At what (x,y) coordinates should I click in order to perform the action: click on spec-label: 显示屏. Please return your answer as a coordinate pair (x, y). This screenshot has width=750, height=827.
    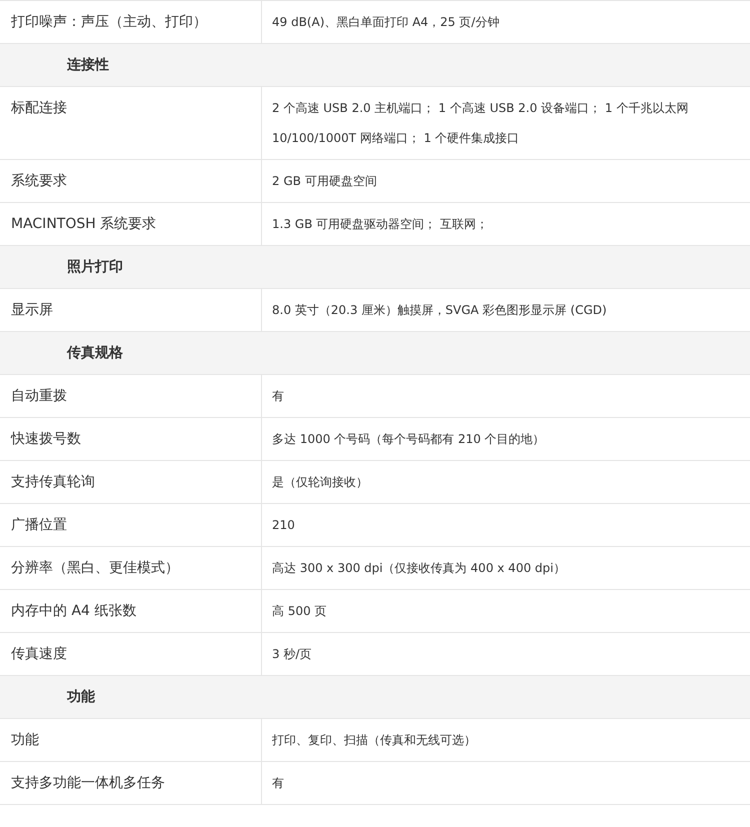
    Looking at the image, I should click on (32, 310).